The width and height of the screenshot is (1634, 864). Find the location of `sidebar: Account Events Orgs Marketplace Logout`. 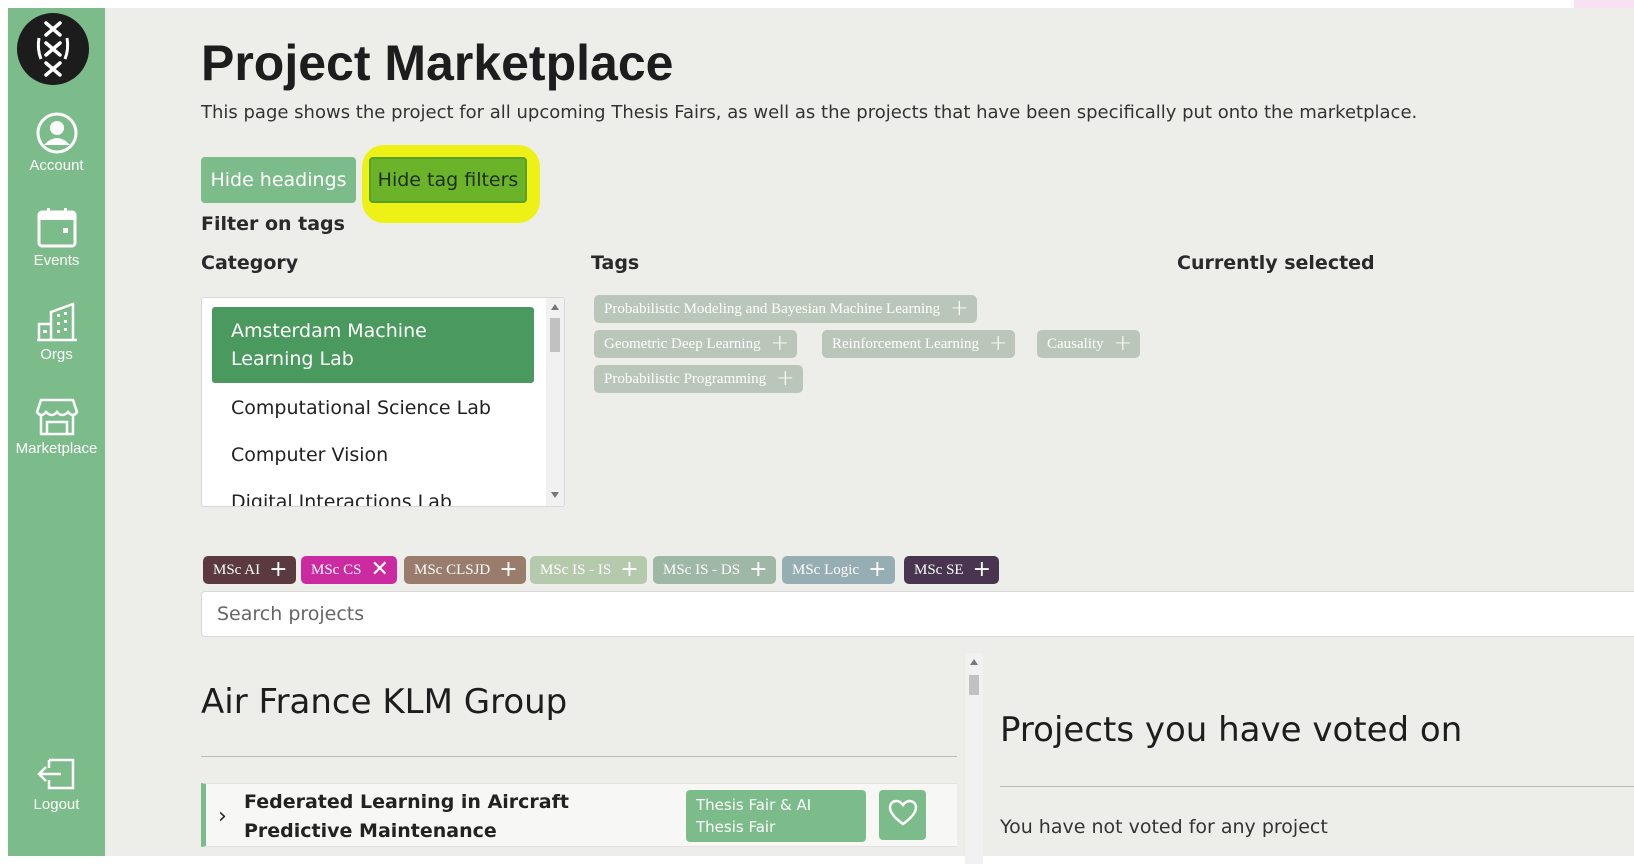

sidebar: Account Events Orgs Marketplace Logout is located at coordinates (56, 432).